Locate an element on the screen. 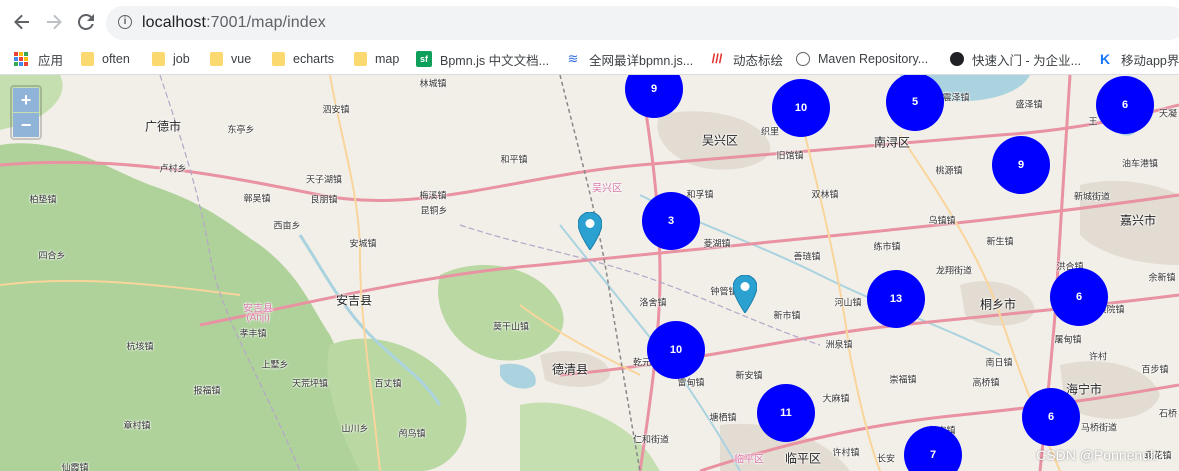  url-text: localhost:7001/map/index is located at coordinates (234, 23).